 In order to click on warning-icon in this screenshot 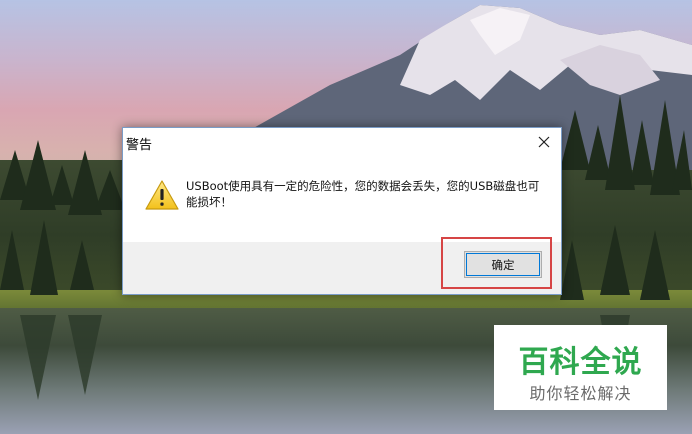, I will do `click(162, 195)`.